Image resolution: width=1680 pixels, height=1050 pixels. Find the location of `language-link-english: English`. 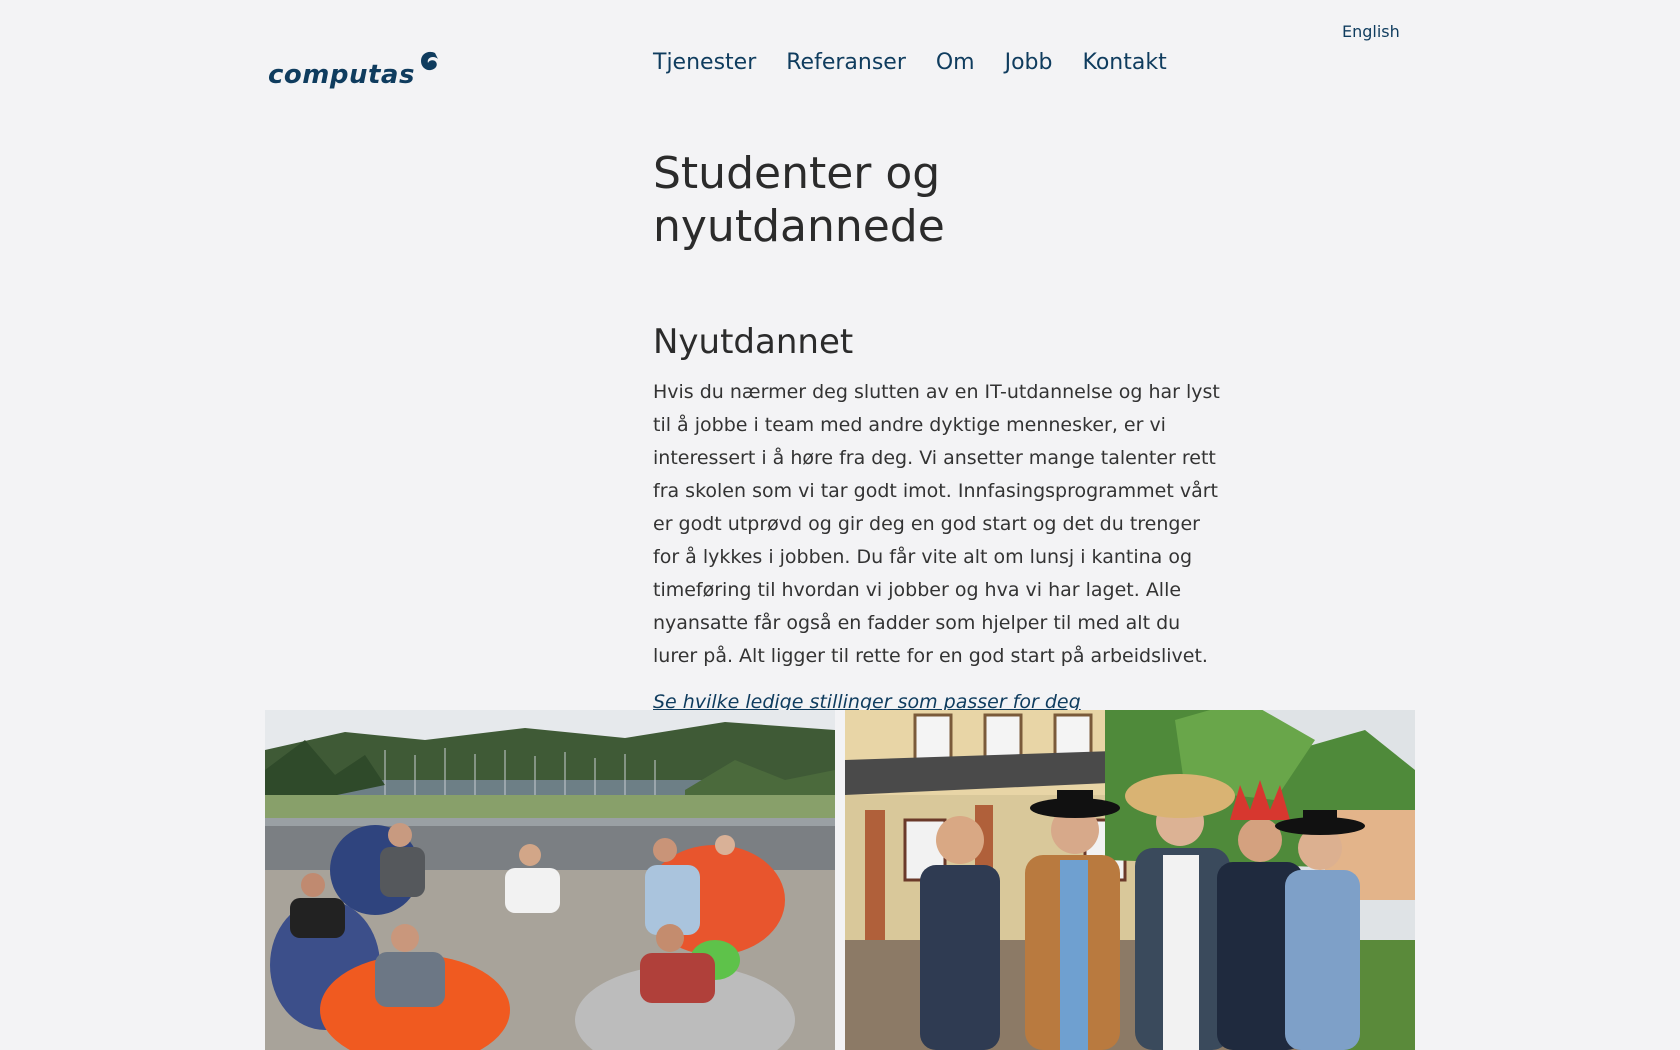

language-link-english: English is located at coordinates (1371, 31).